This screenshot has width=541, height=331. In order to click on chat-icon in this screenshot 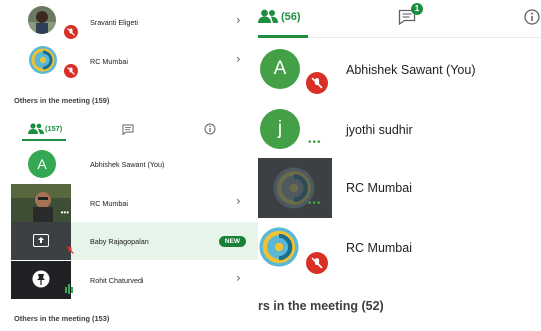, I will do `click(128, 129)`.